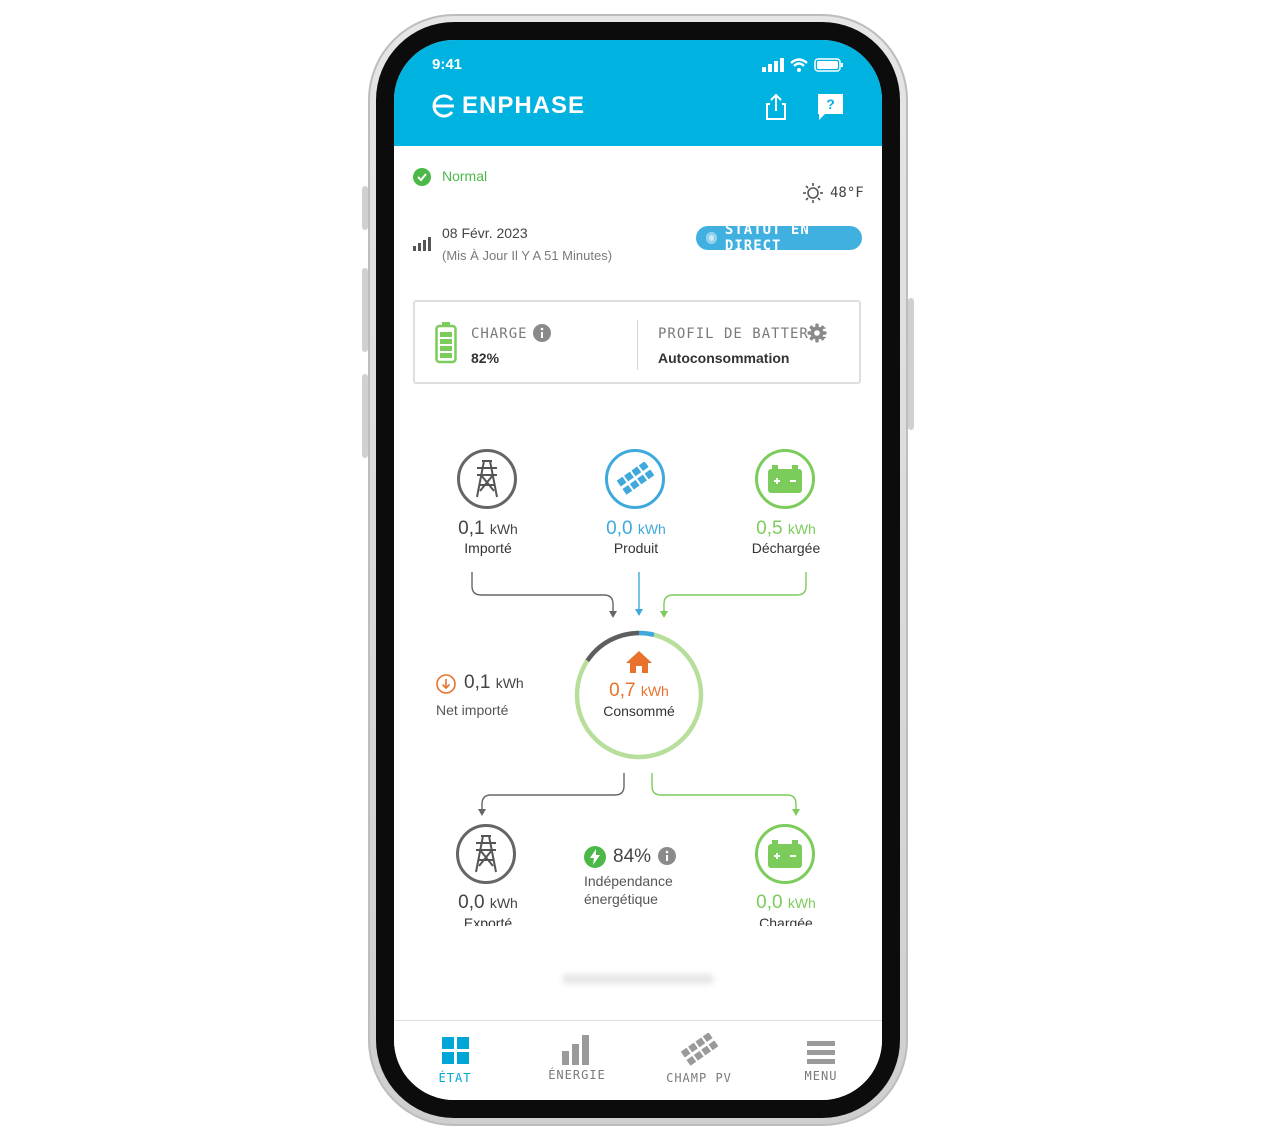  What do you see at coordinates (786, 548) in the screenshot?
I see `discharged-label: Déchargée` at bounding box center [786, 548].